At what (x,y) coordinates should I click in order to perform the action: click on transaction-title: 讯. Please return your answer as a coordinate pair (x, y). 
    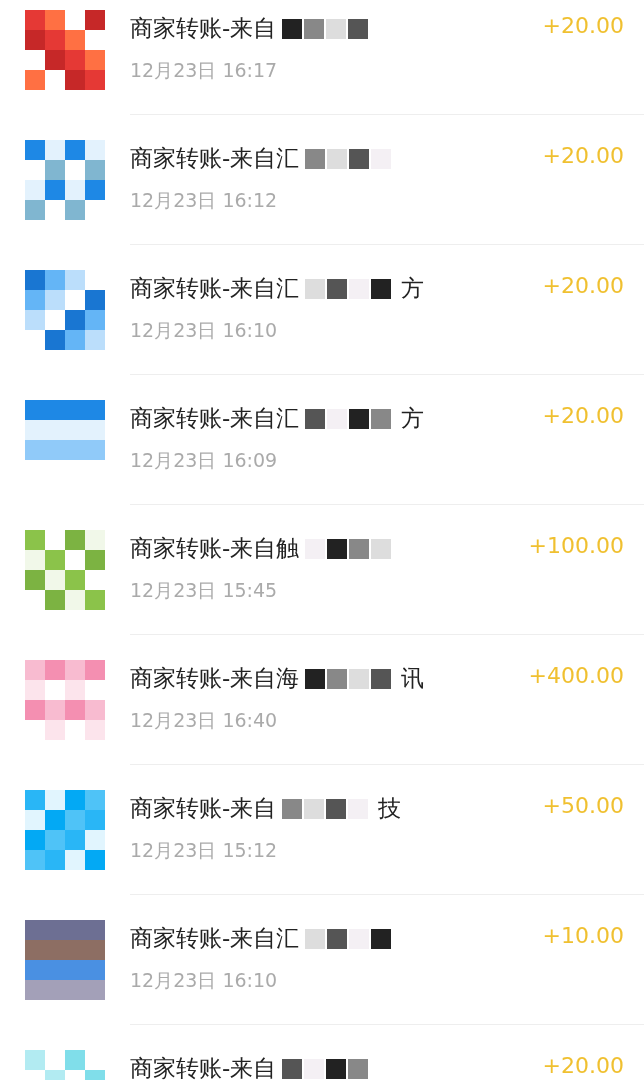
    Looking at the image, I should click on (413, 678).